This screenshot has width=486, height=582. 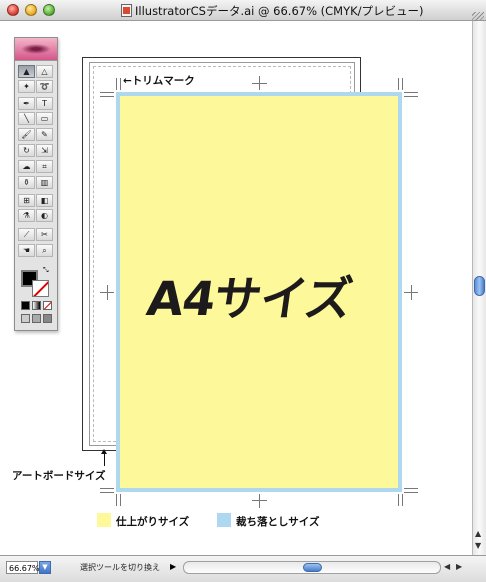 I want to click on horizontal-scroll-thumb, so click(x=312, y=567).